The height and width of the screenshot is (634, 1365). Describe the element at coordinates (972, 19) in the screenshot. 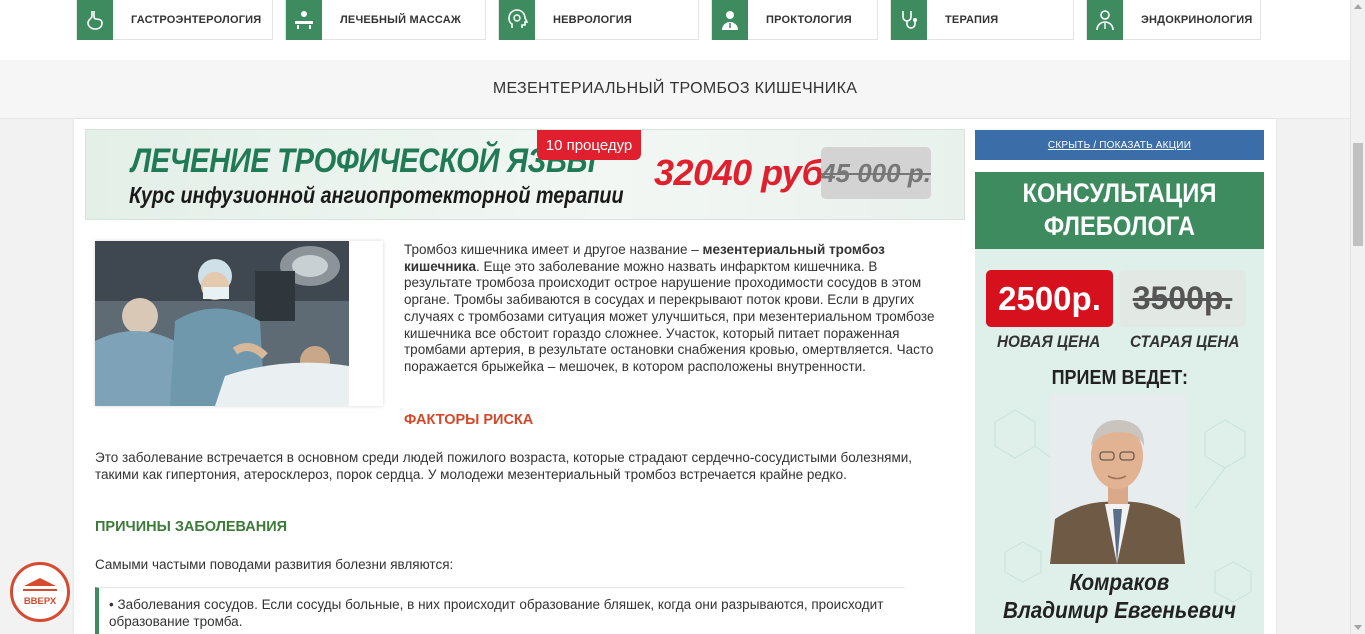

I see `category-label: ТЕРАПИЯ` at that location.